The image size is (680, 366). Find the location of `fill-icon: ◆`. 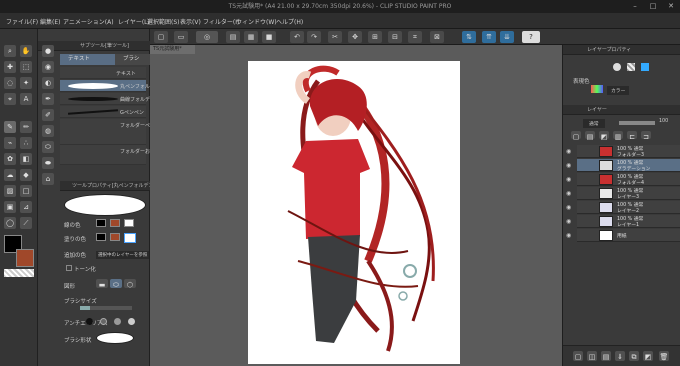

fill-icon: ◆ is located at coordinates (26, 175).